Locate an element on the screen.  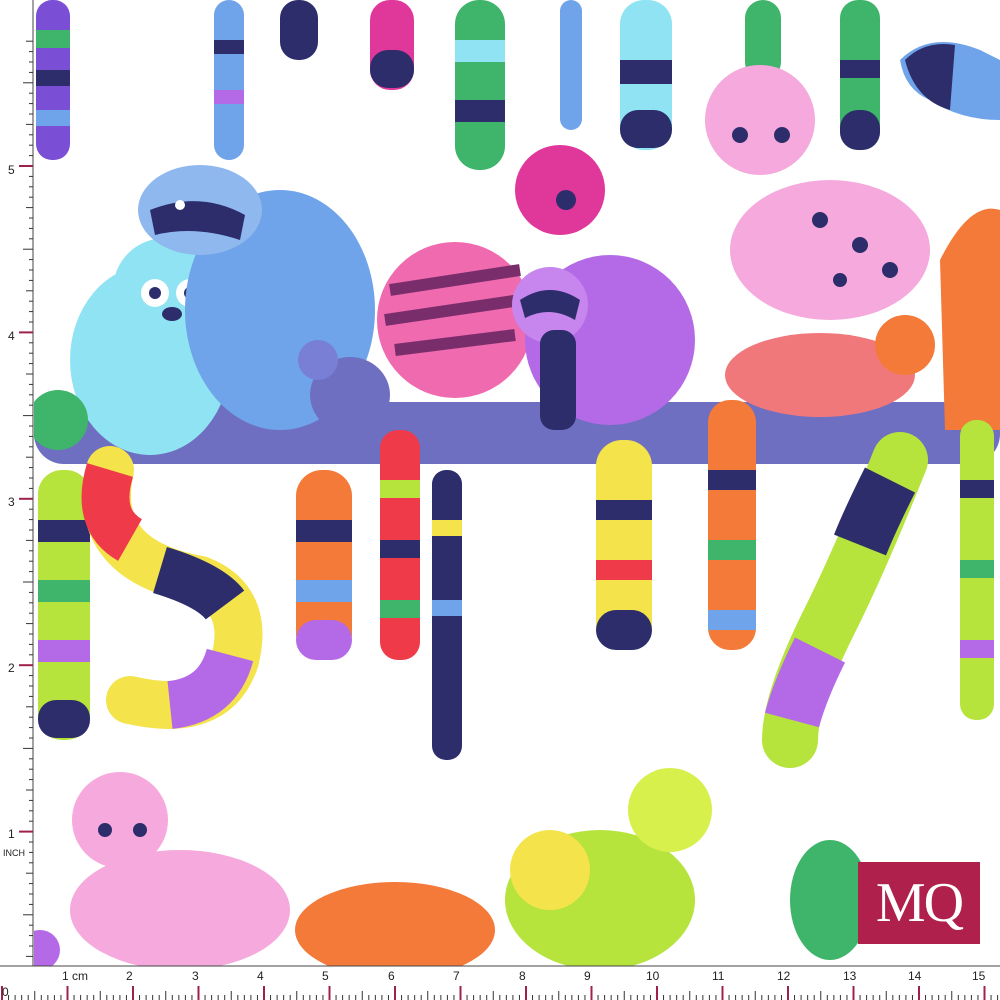
cm-mark-14: 14 is located at coordinates (915, 976).